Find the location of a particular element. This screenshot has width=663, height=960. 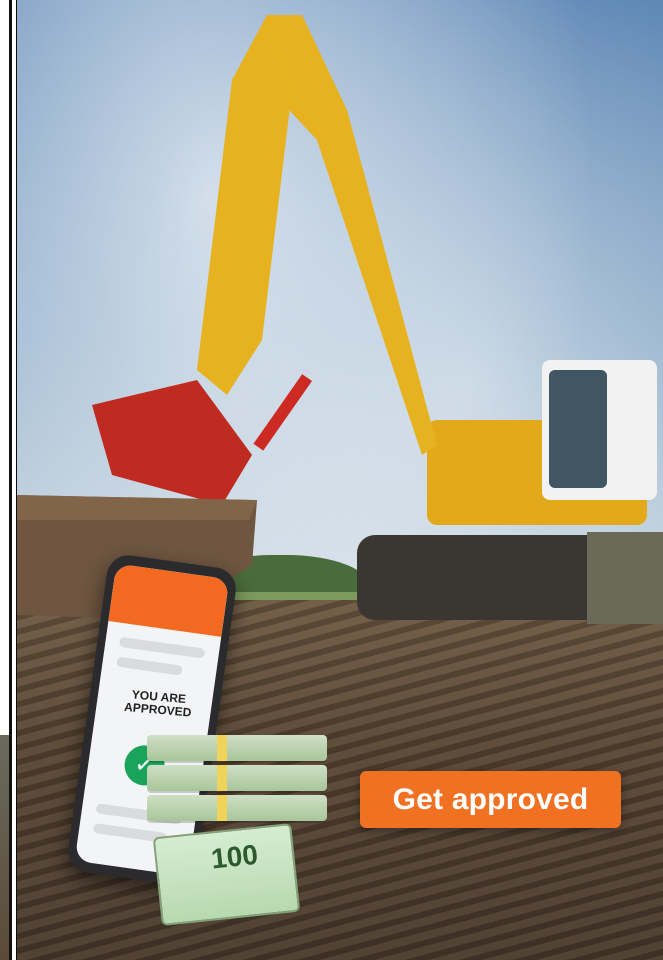

get-approved-button: Get approved is located at coordinates (490, 799).